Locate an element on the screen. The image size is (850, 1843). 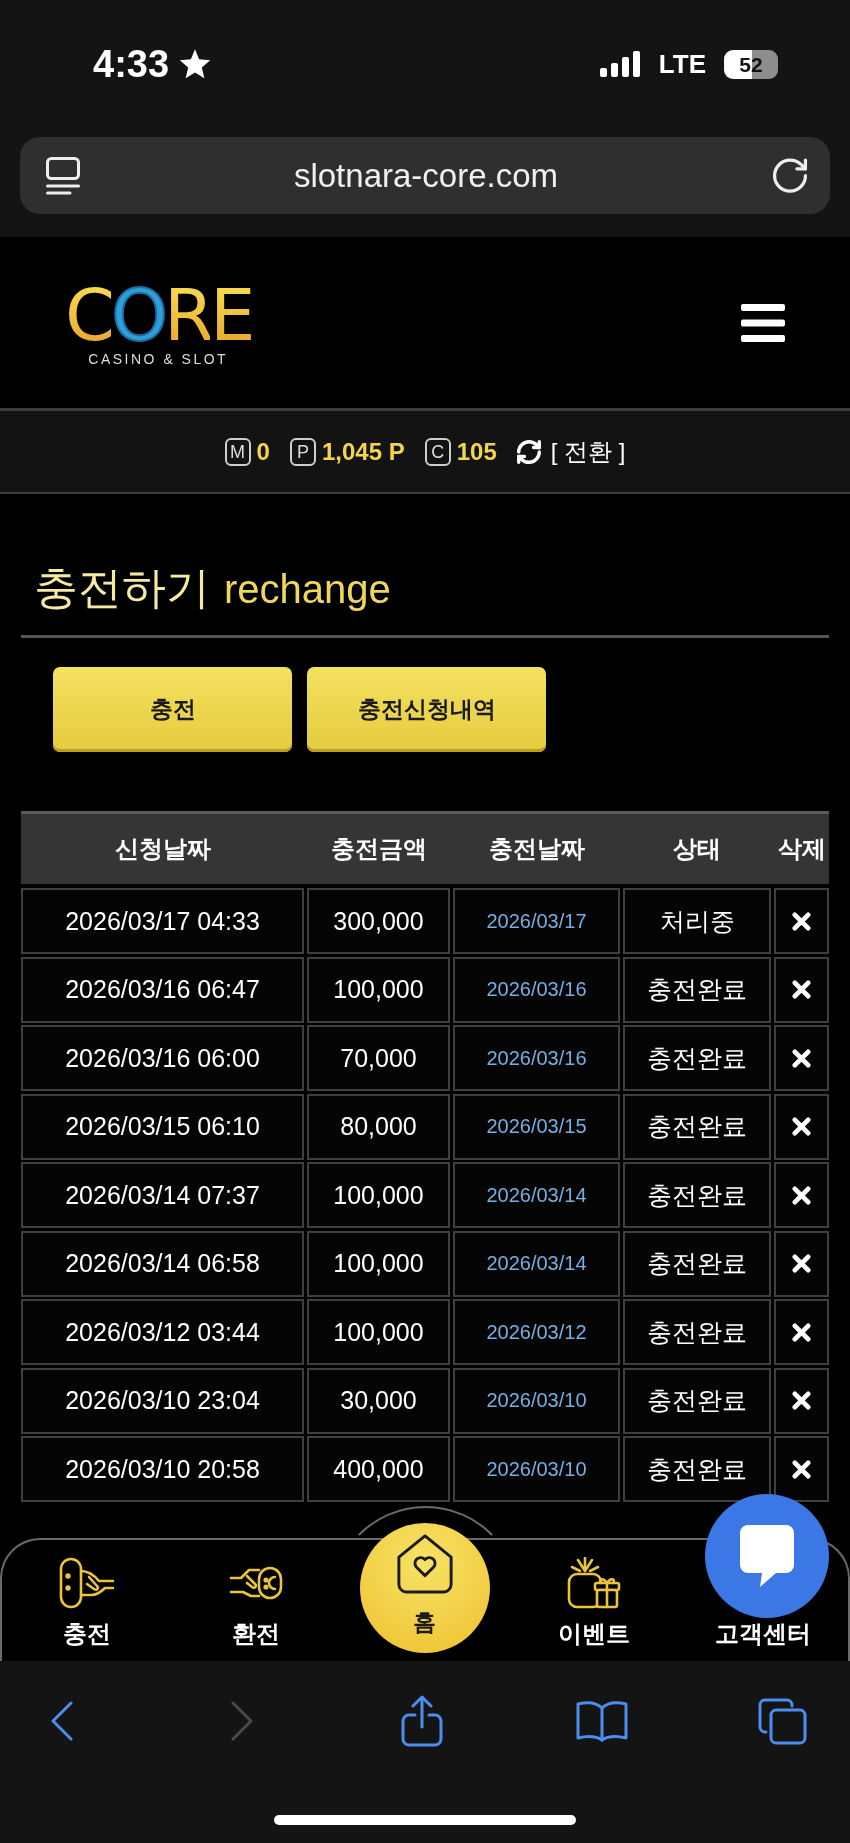
table-cell: 80,000 is located at coordinates (378, 1126).